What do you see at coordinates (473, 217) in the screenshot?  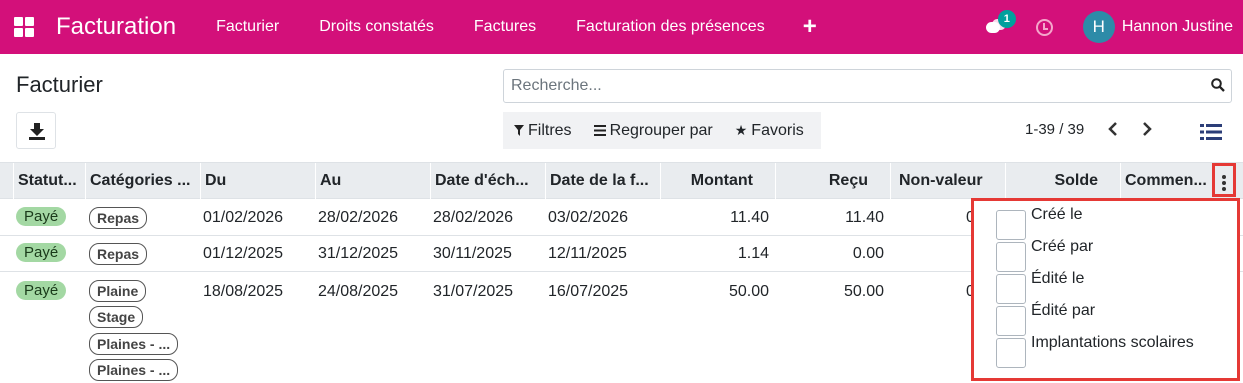 I see `cell-date-echeance: 28/02/2026` at bounding box center [473, 217].